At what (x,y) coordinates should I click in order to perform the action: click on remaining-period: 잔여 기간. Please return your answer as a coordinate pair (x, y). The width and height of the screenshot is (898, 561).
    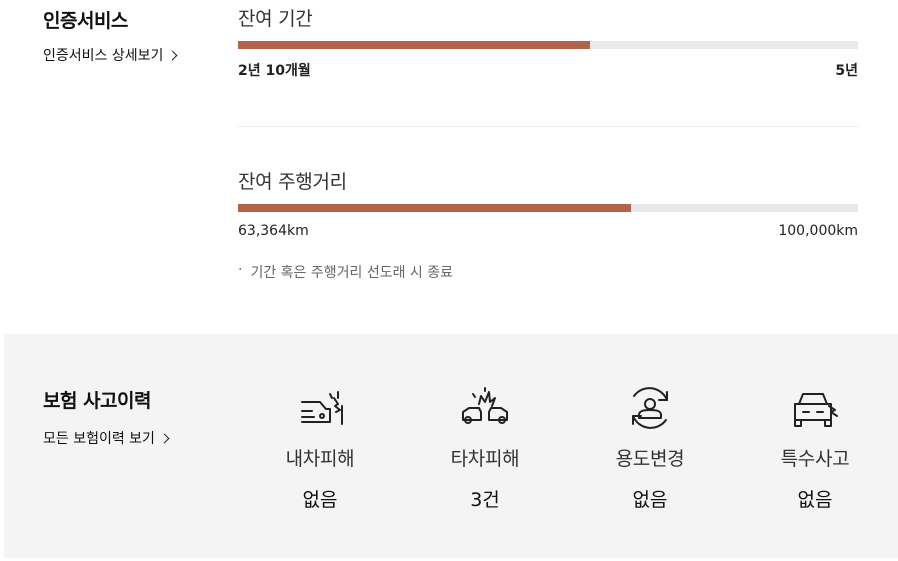
    Looking at the image, I should click on (548, 17).